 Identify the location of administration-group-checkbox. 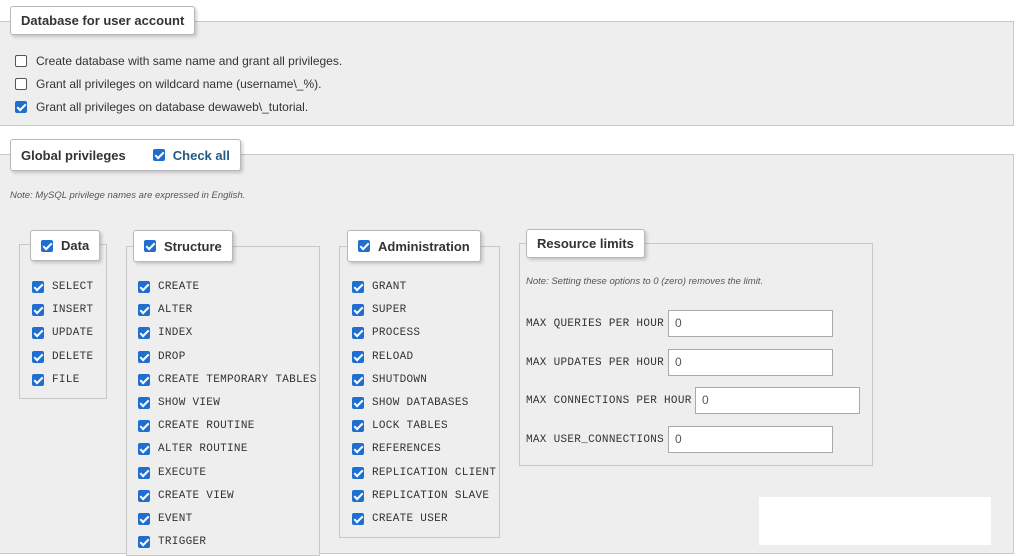
(364, 246).